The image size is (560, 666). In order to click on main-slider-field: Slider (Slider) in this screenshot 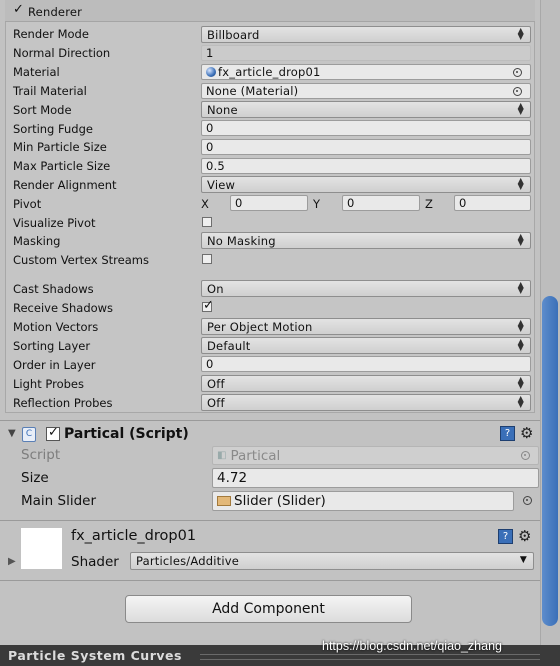, I will do `click(363, 501)`.